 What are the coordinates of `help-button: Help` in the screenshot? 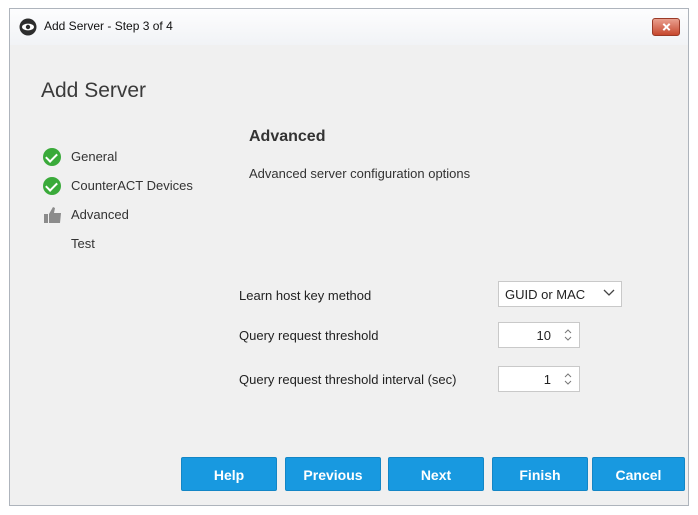 It's located at (229, 474).